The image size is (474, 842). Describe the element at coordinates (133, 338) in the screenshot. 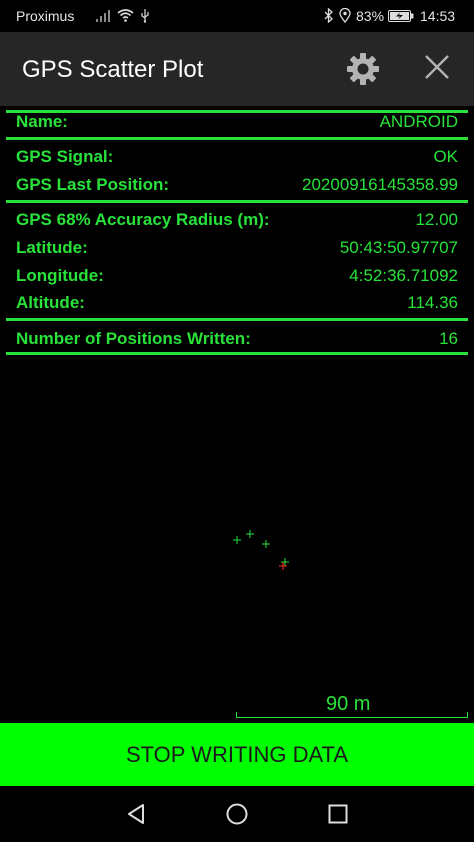

I see `positions-written-label: Number of Positions Written:` at that location.